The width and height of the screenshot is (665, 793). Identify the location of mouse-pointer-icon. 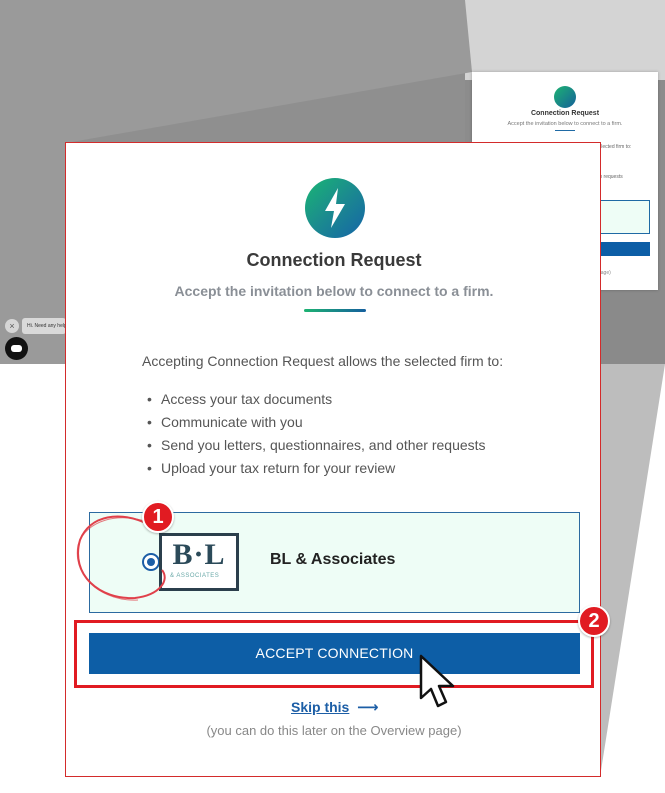
(437, 681).